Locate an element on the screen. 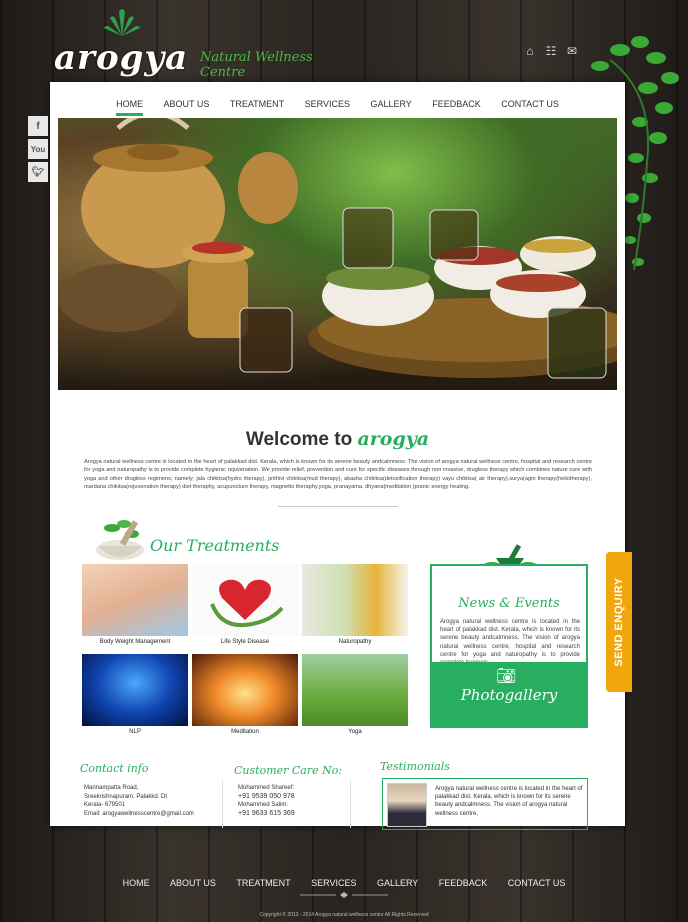 The width and height of the screenshot is (688, 922). logo-text: arogya is located at coordinates (121, 58).